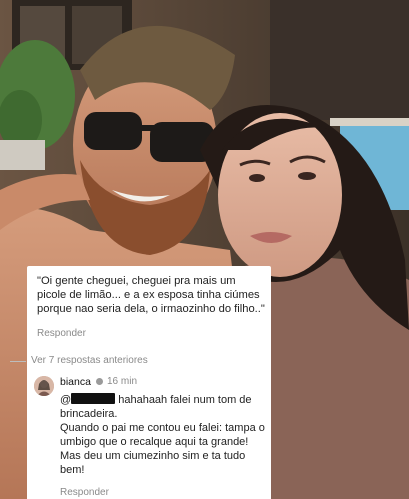 This screenshot has width=409, height=499. I want to click on thread-line, so click(18, 361).